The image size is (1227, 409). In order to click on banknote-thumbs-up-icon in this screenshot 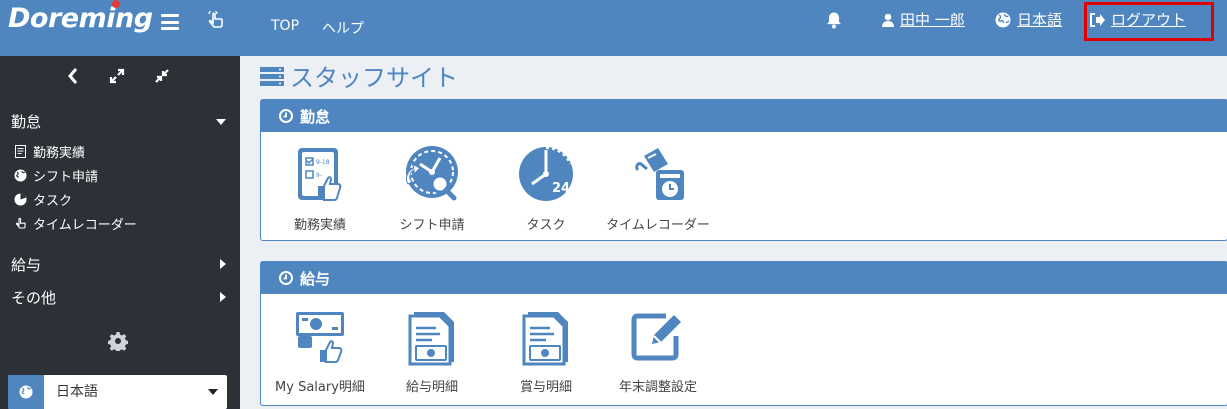, I will do `click(320, 337)`.